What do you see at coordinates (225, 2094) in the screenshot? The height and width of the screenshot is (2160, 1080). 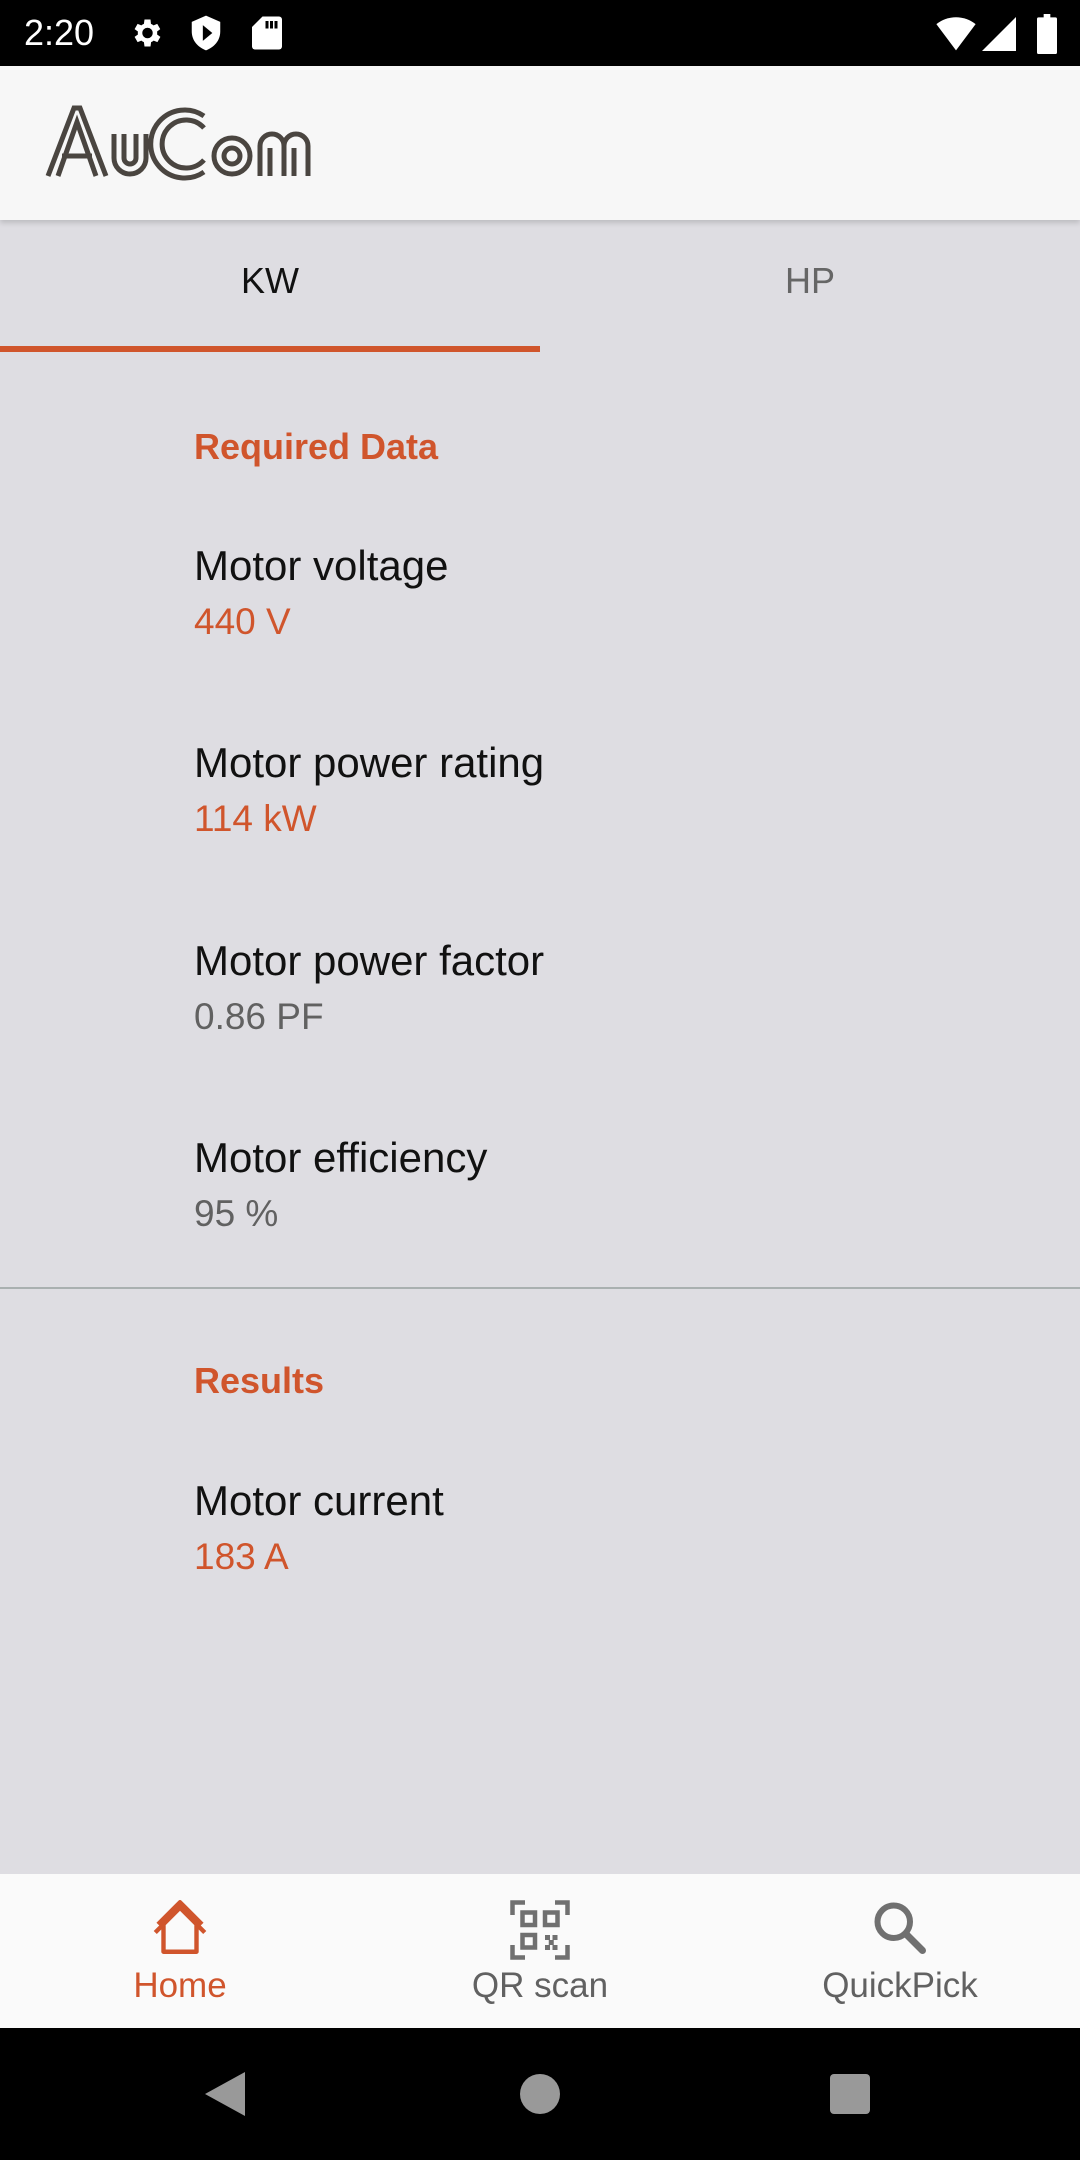 I see `back-button` at bounding box center [225, 2094].